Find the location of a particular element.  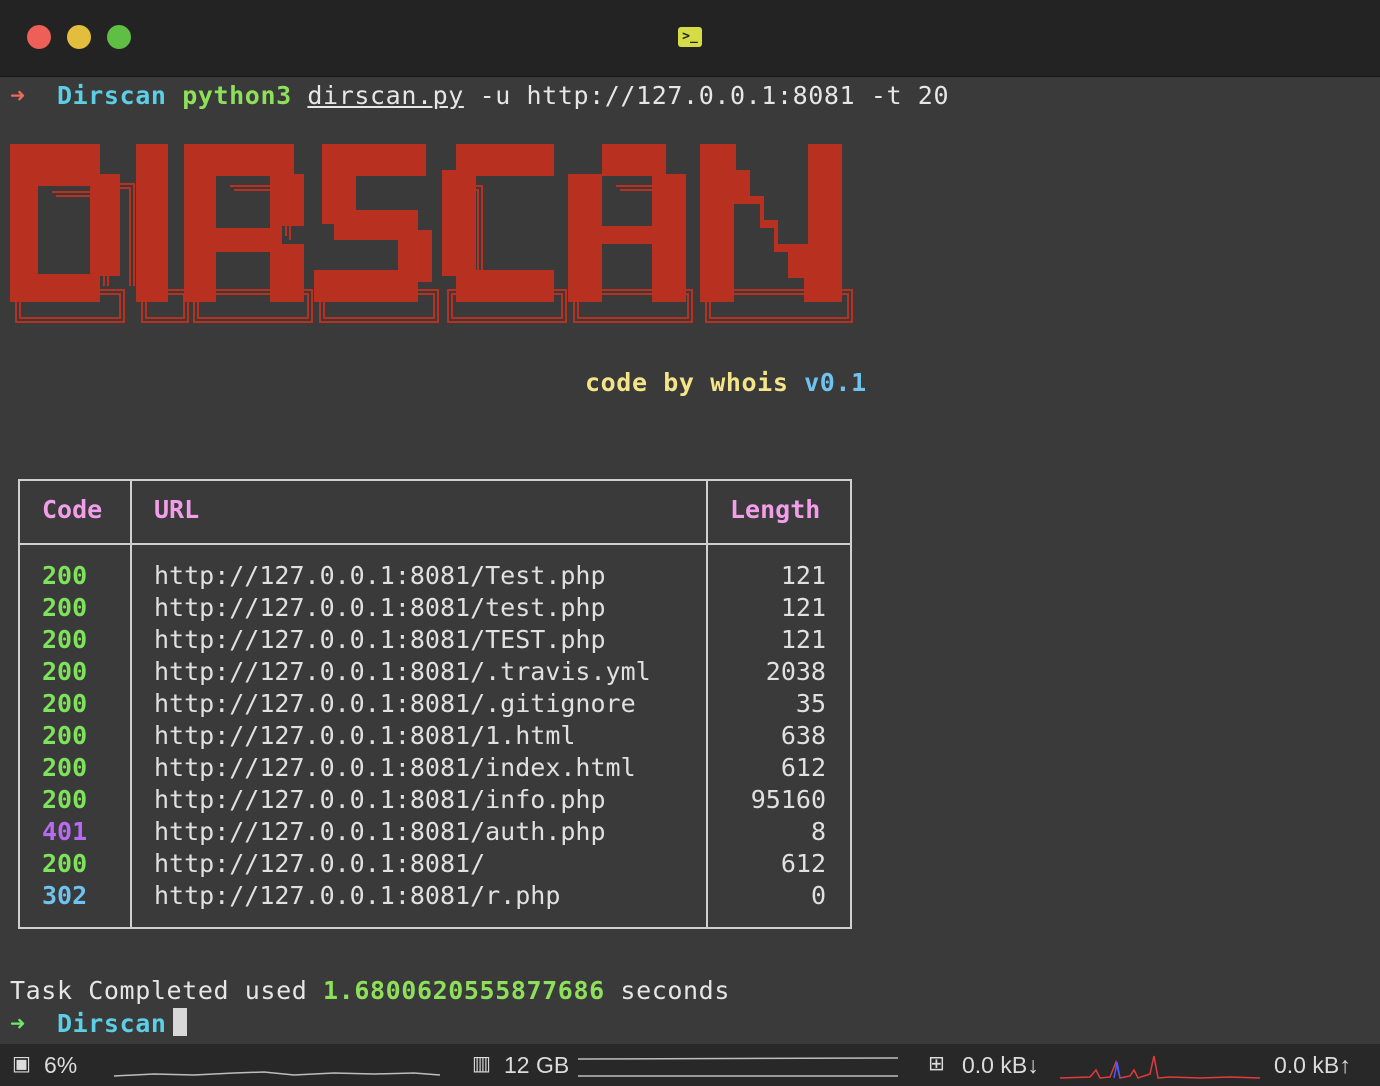

row-length: 2038 is located at coordinates (795, 671).